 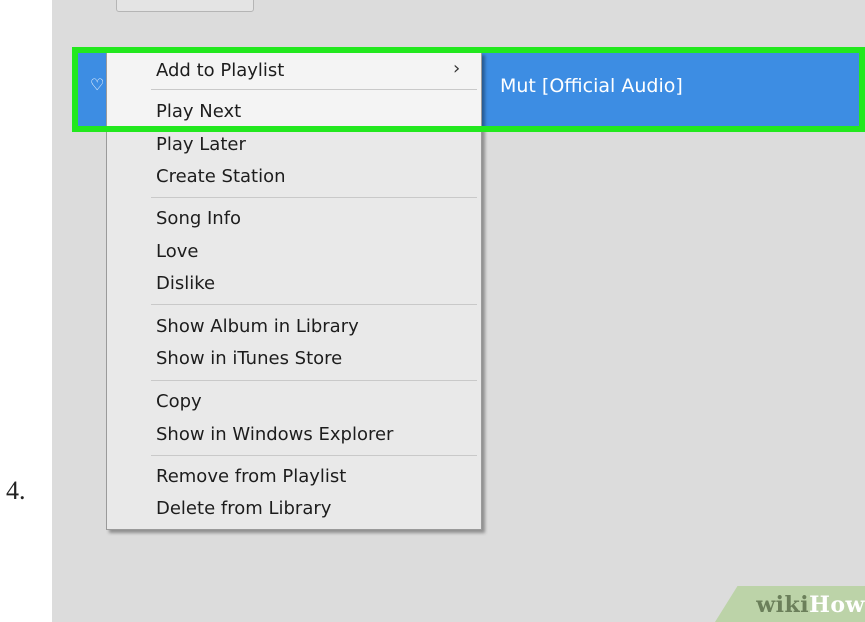 What do you see at coordinates (457, 68) in the screenshot?
I see `chevron-right-icon: ›` at bounding box center [457, 68].